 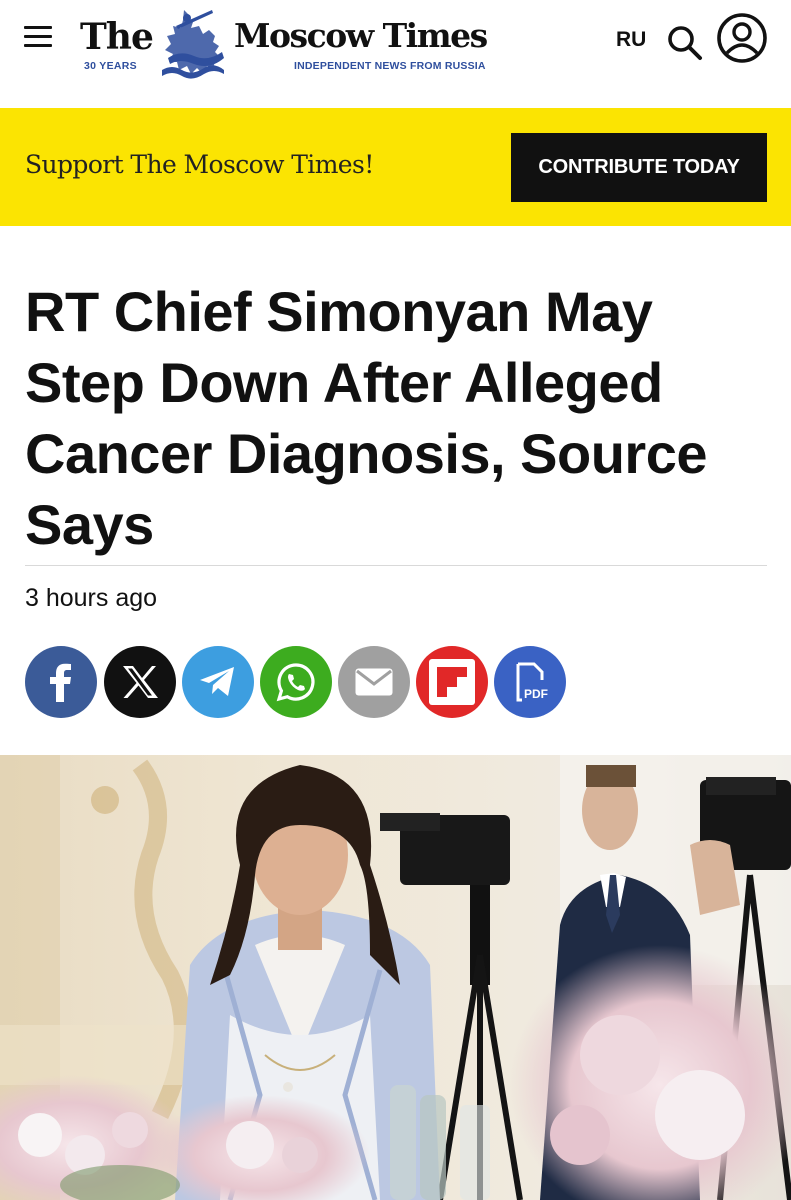 I want to click on divider, so click(x=396, y=565).